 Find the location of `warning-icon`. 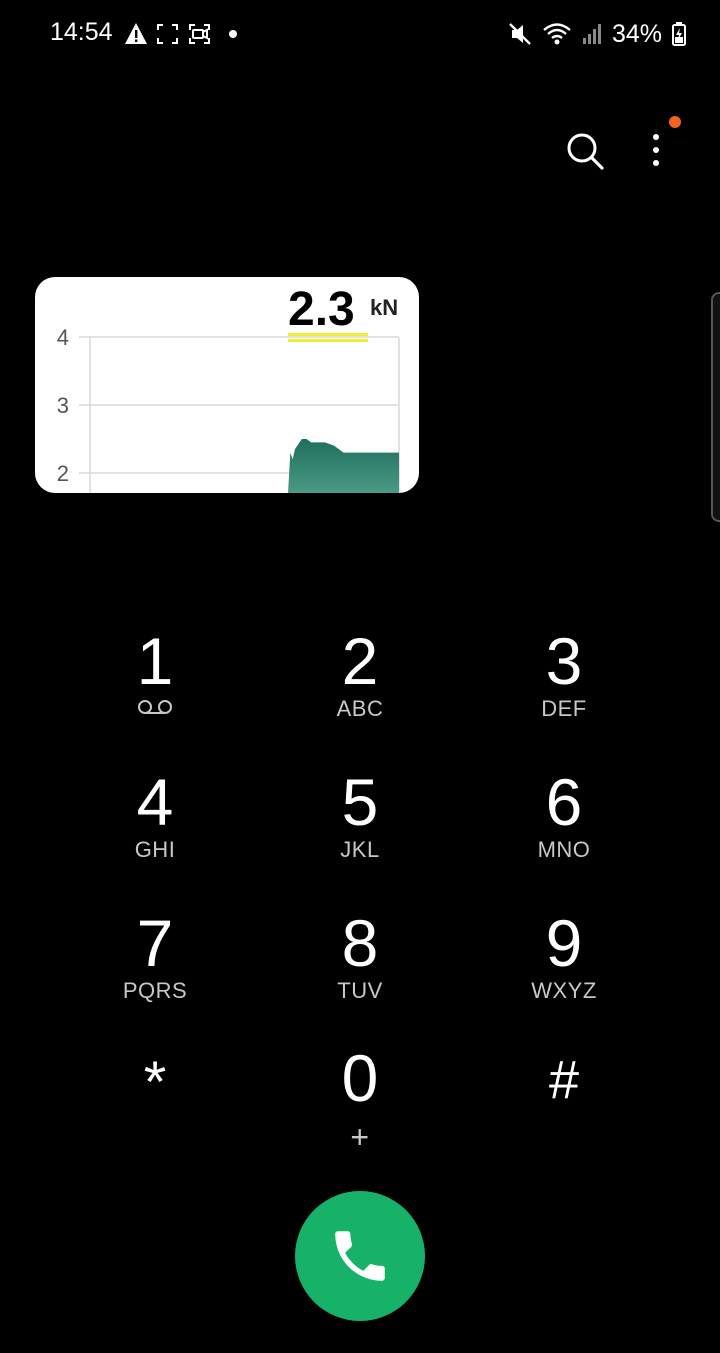

warning-icon is located at coordinates (136, 33).